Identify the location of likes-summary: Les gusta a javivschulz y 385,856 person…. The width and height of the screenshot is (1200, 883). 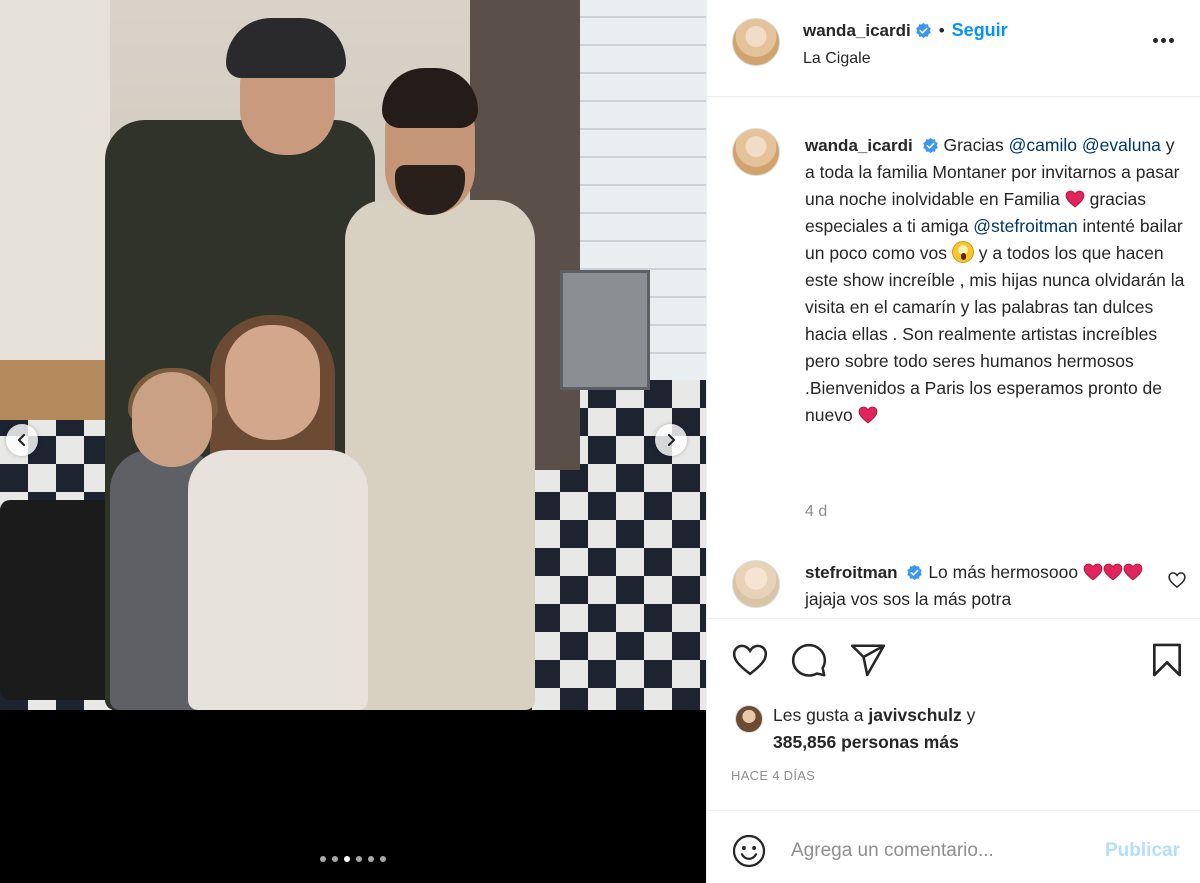
(874, 729).